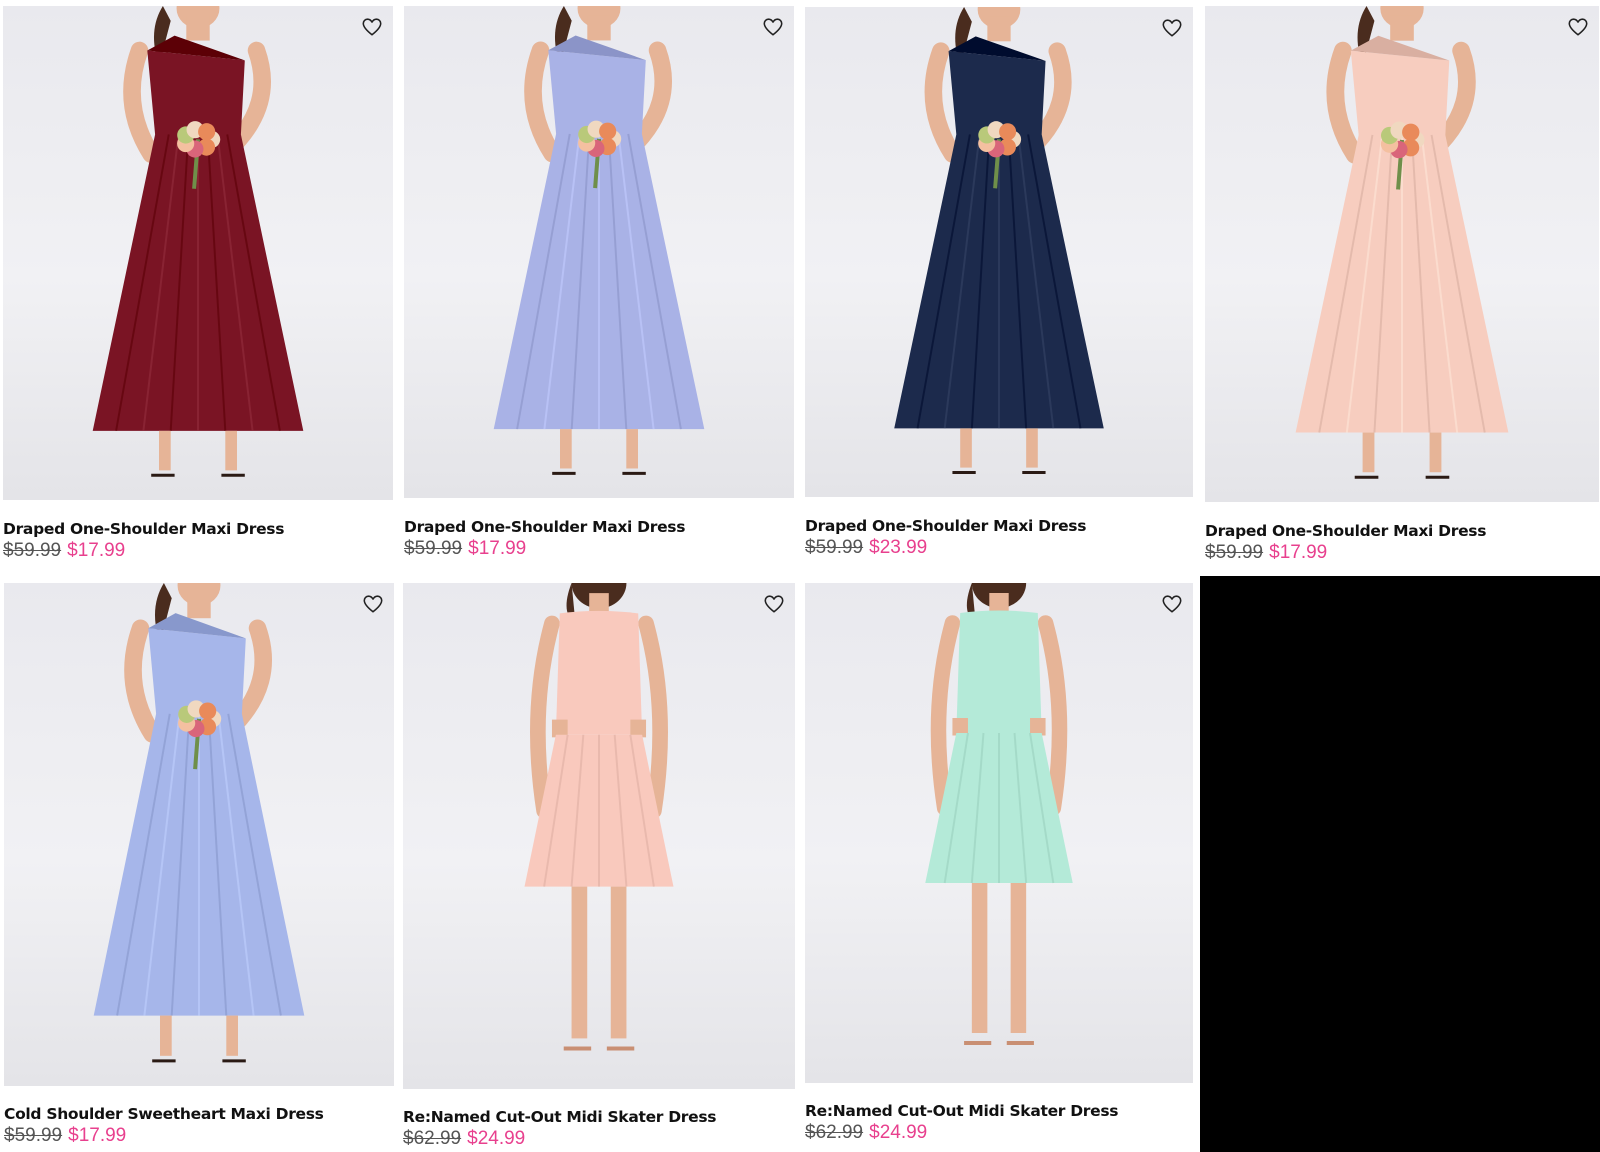 Image resolution: width=1600 pixels, height=1152 pixels. What do you see at coordinates (866, 548) in the screenshot?
I see `product-price: $59.99 $23.99` at bounding box center [866, 548].